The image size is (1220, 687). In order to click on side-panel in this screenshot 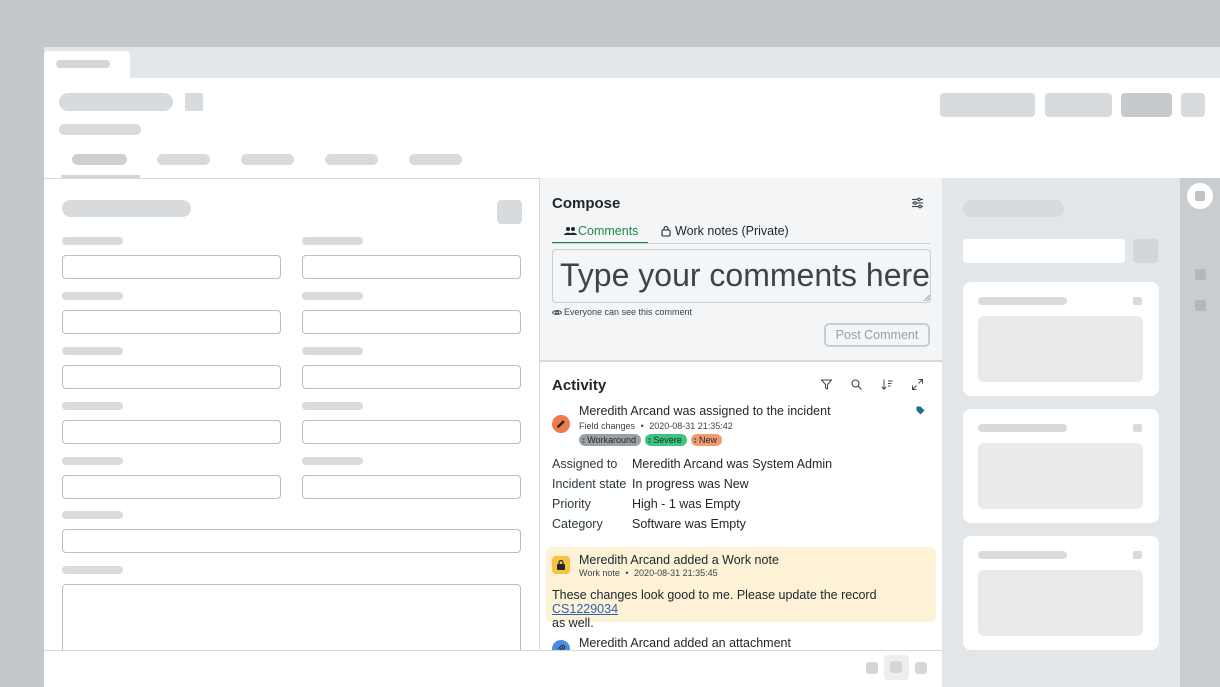, I will do `click(1061, 432)`.